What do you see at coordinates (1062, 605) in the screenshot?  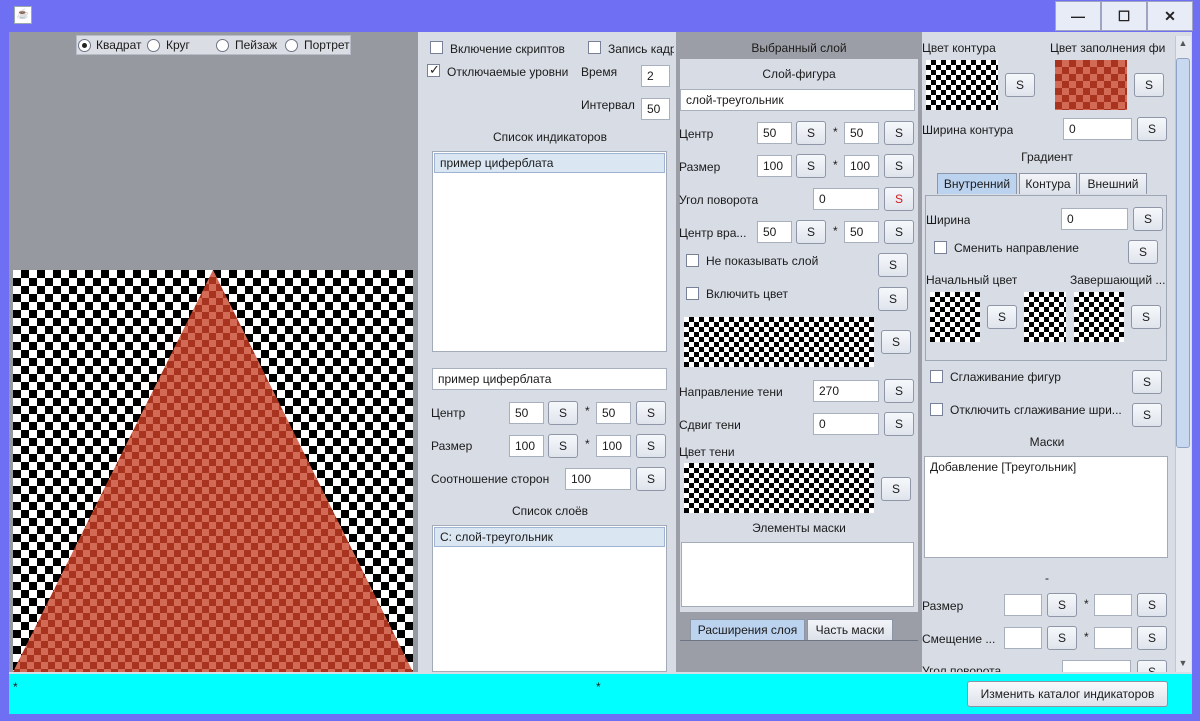 I see `mask-size-x-s-button: S` at bounding box center [1062, 605].